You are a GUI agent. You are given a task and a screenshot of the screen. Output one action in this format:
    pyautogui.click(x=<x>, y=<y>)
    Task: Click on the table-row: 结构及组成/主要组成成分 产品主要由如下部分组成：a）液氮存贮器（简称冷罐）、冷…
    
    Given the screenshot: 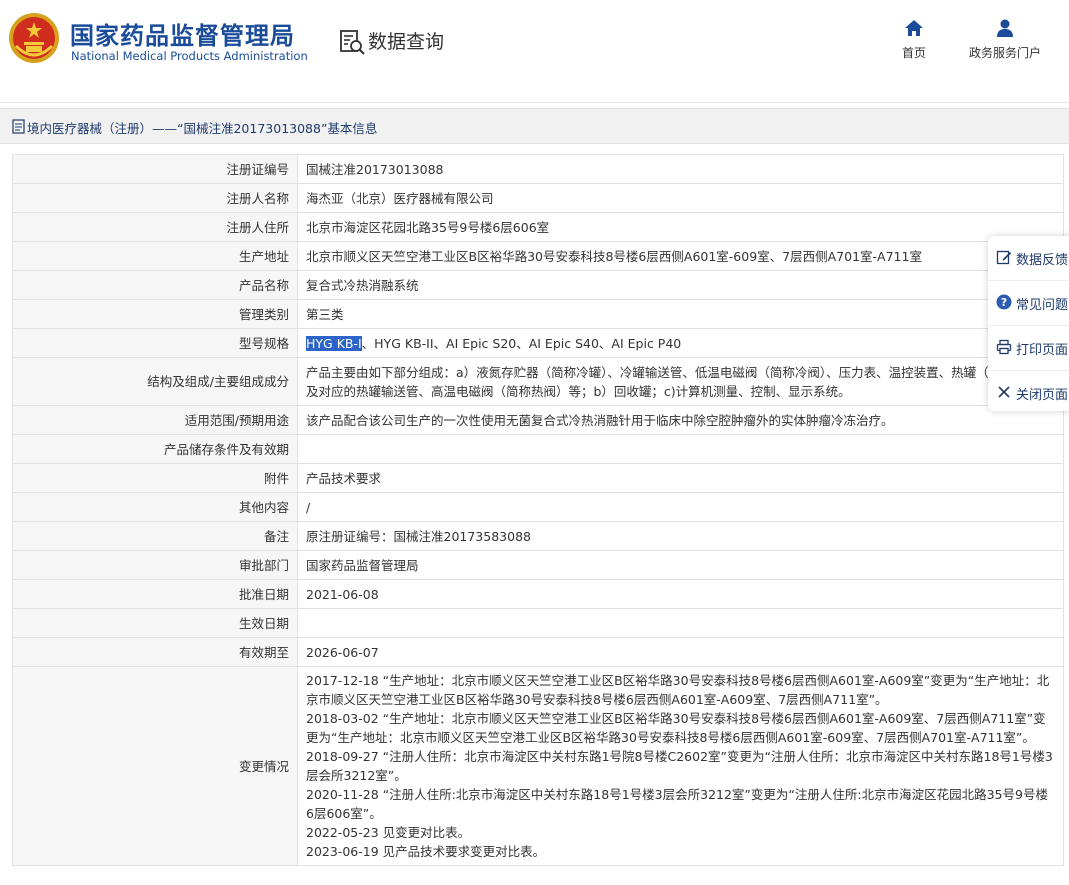 What is the action you would take?
    pyautogui.click(x=538, y=381)
    